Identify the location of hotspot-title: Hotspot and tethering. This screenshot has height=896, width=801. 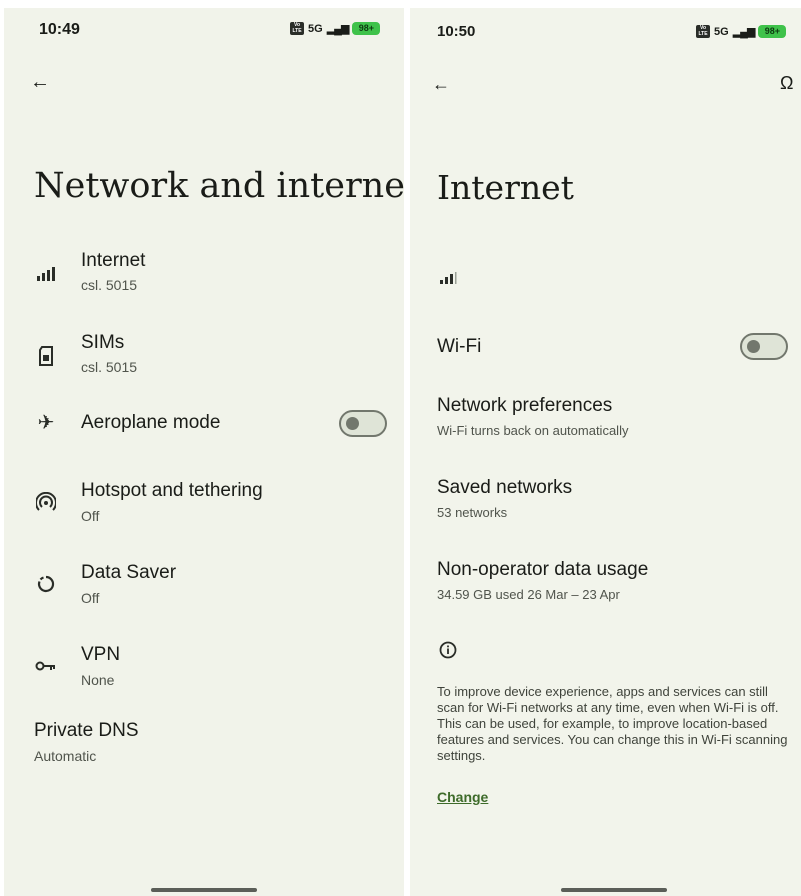
(172, 490).